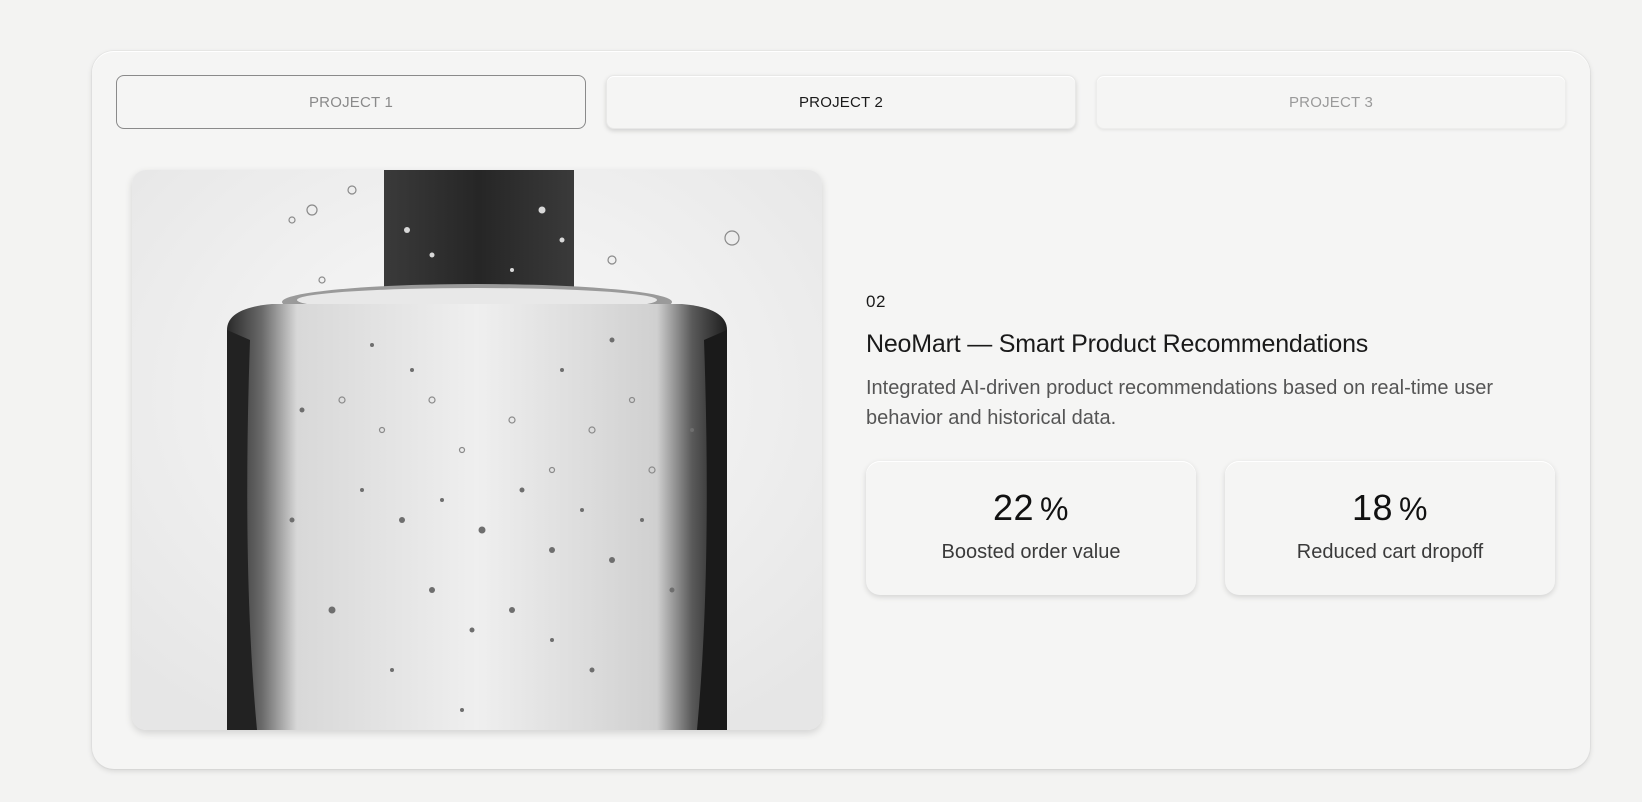  I want to click on project-tabs: PROJECT 1 PROJECT 2 PROJECT 3, so click(841, 102).